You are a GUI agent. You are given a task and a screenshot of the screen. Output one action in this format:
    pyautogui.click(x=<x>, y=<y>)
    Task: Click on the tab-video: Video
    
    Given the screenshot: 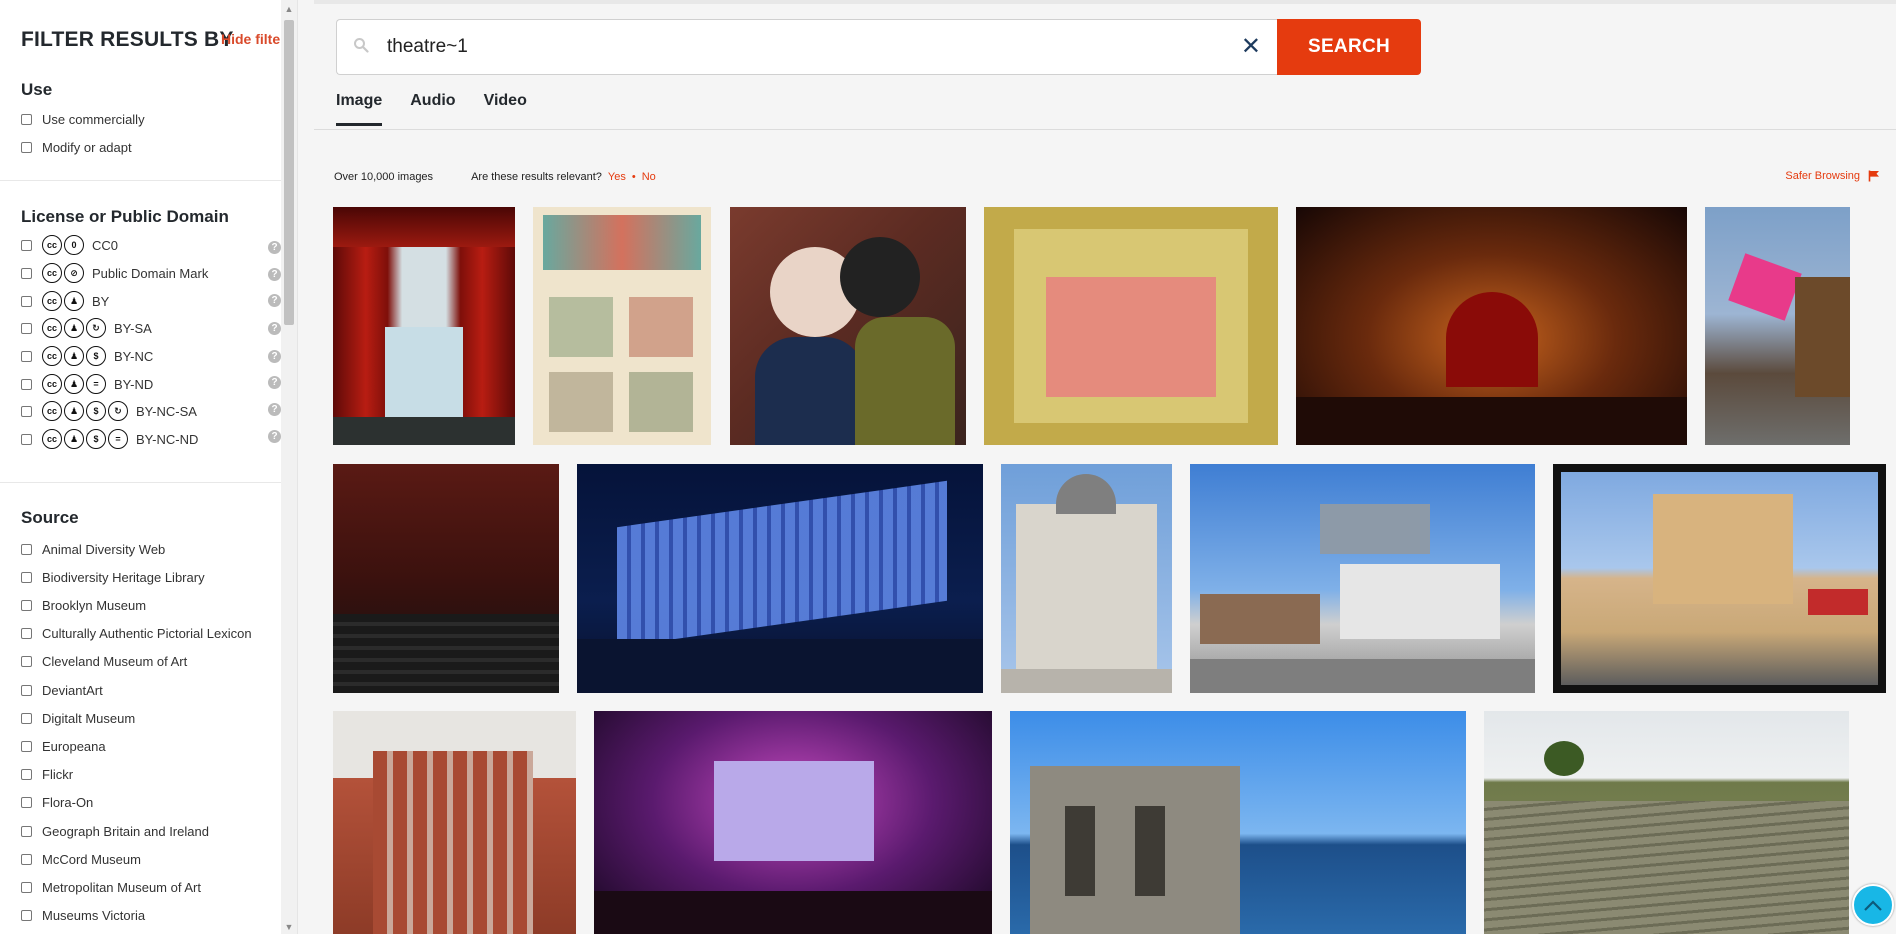 What is the action you would take?
    pyautogui.click(x=505, y=109)
    